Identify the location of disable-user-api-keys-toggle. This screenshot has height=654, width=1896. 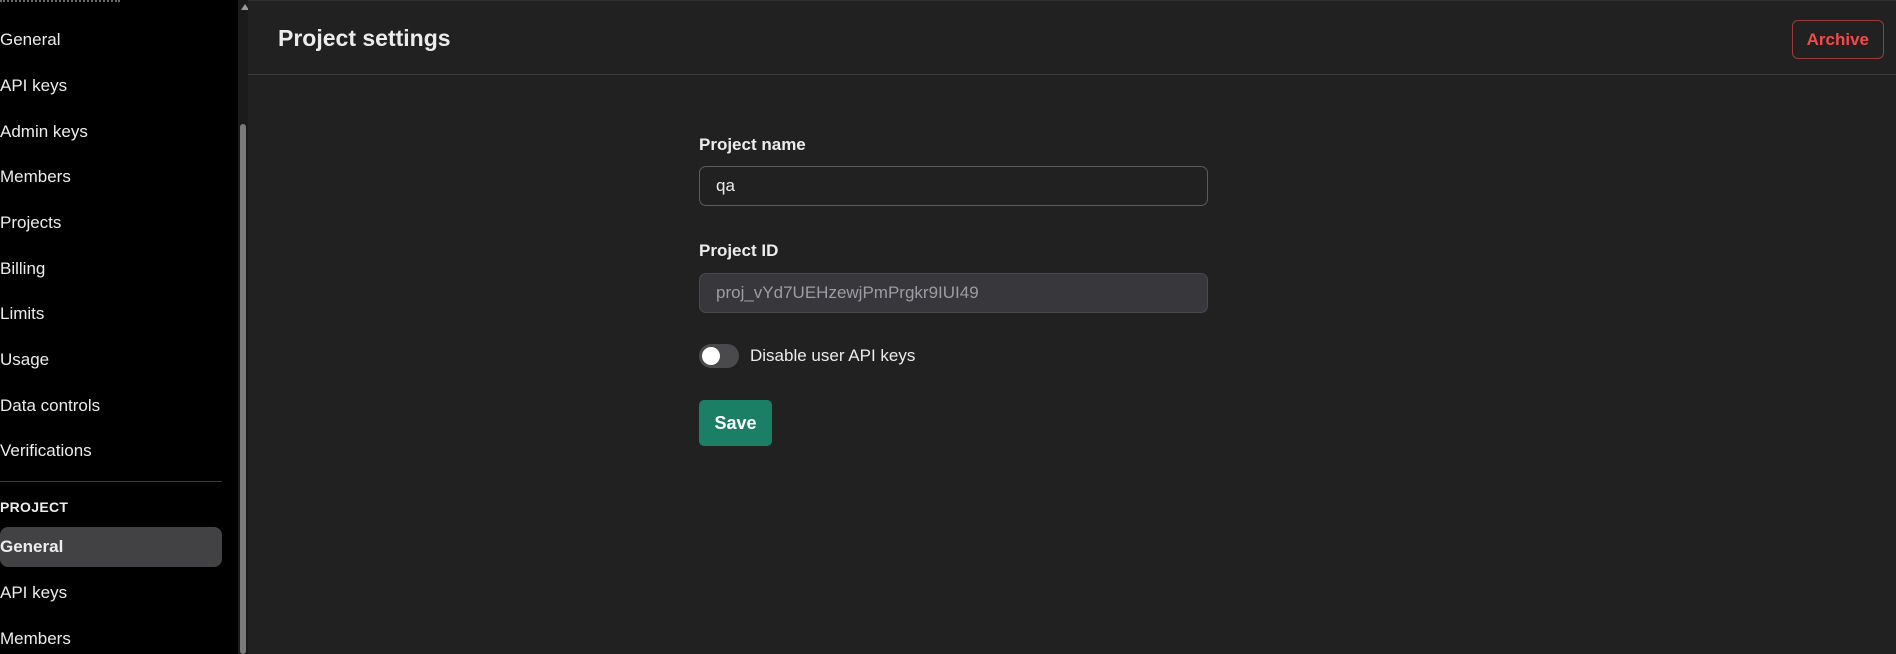
(719, 356).